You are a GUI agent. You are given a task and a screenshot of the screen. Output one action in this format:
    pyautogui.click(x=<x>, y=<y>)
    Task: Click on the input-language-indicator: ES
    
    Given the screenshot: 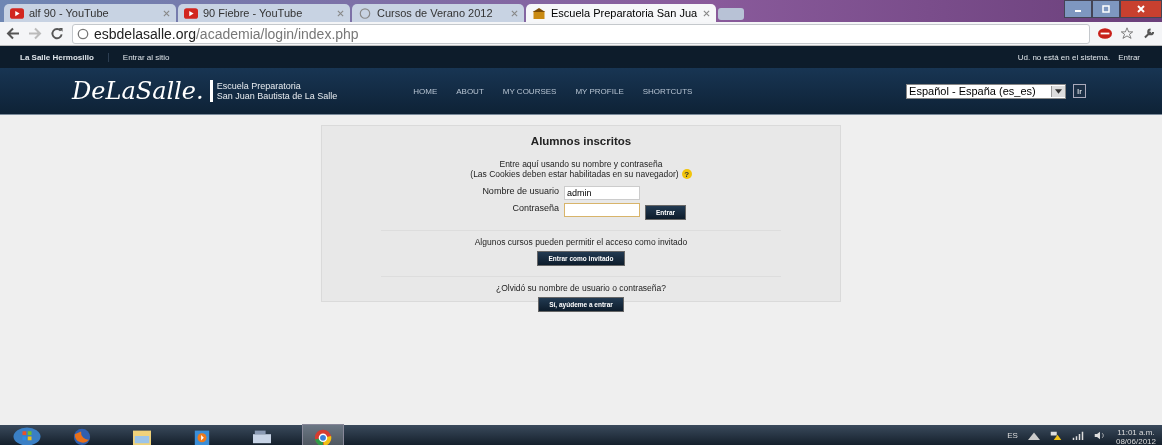 What is the action you would take?
    pyautogui.click(x=1012, y=435)
    